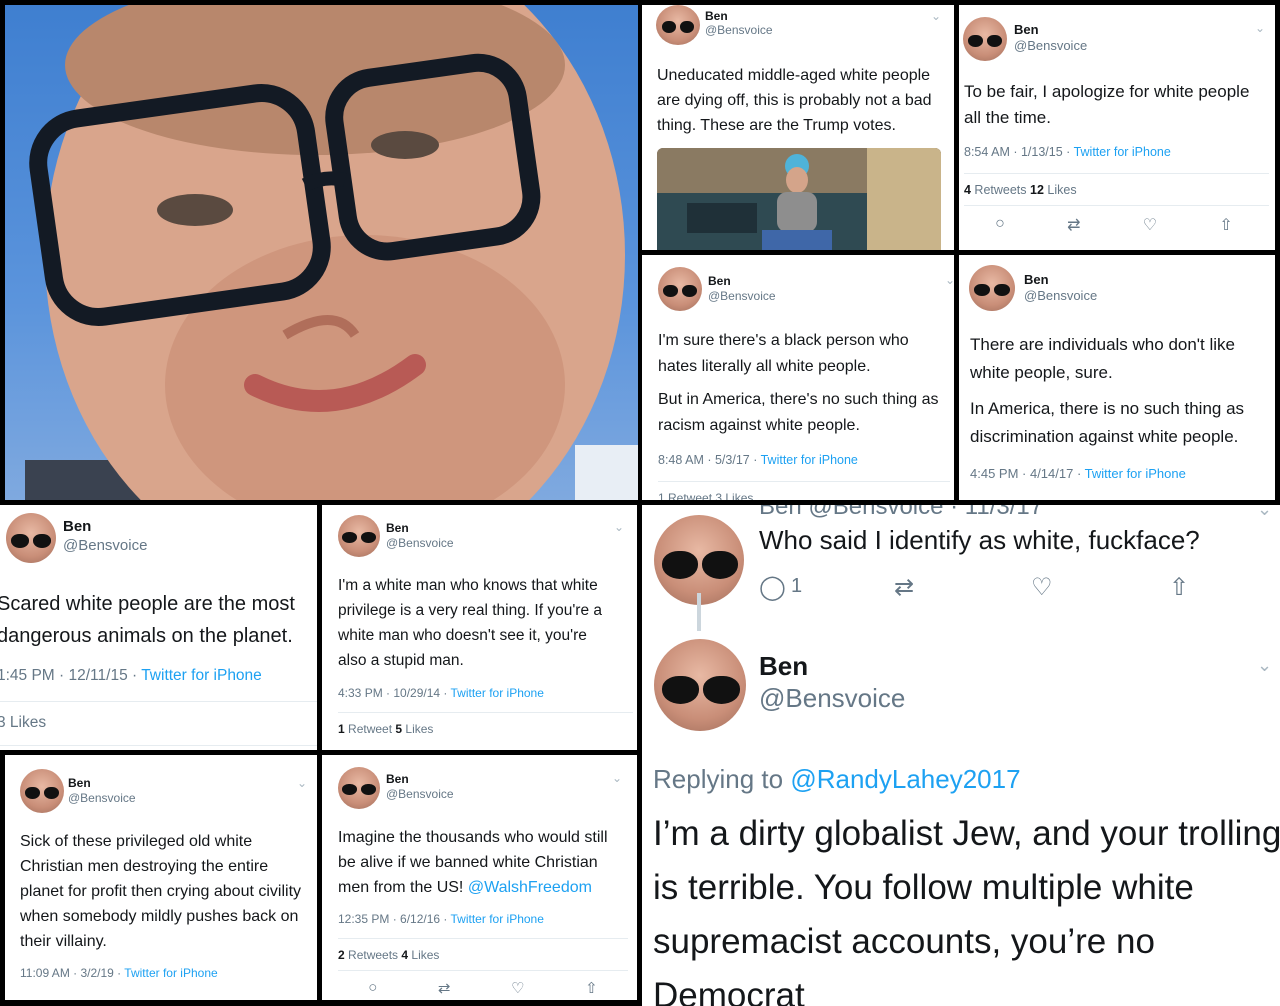 Image resolution: width=1280 pixels, height=1006 pixels. Describe the element at coordinates (699, 612) in the screenshot. I see `thread-connector-line` at that location.